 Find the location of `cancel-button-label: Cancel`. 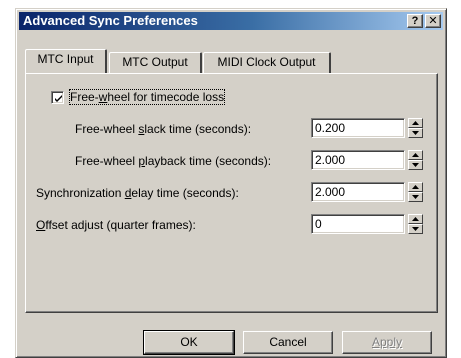

cancel-button-label: Cancel is located at coordinates (288, 342).